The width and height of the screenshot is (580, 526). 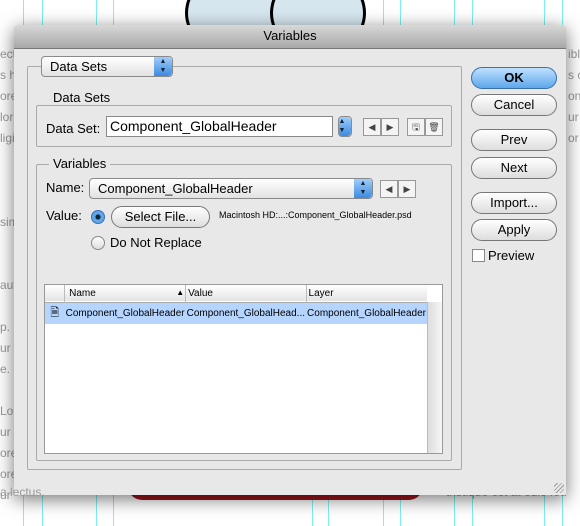 I want to click on variable-name-popup: Component_GlobalHeader ▲ ▼, so click(x=231, y=188).